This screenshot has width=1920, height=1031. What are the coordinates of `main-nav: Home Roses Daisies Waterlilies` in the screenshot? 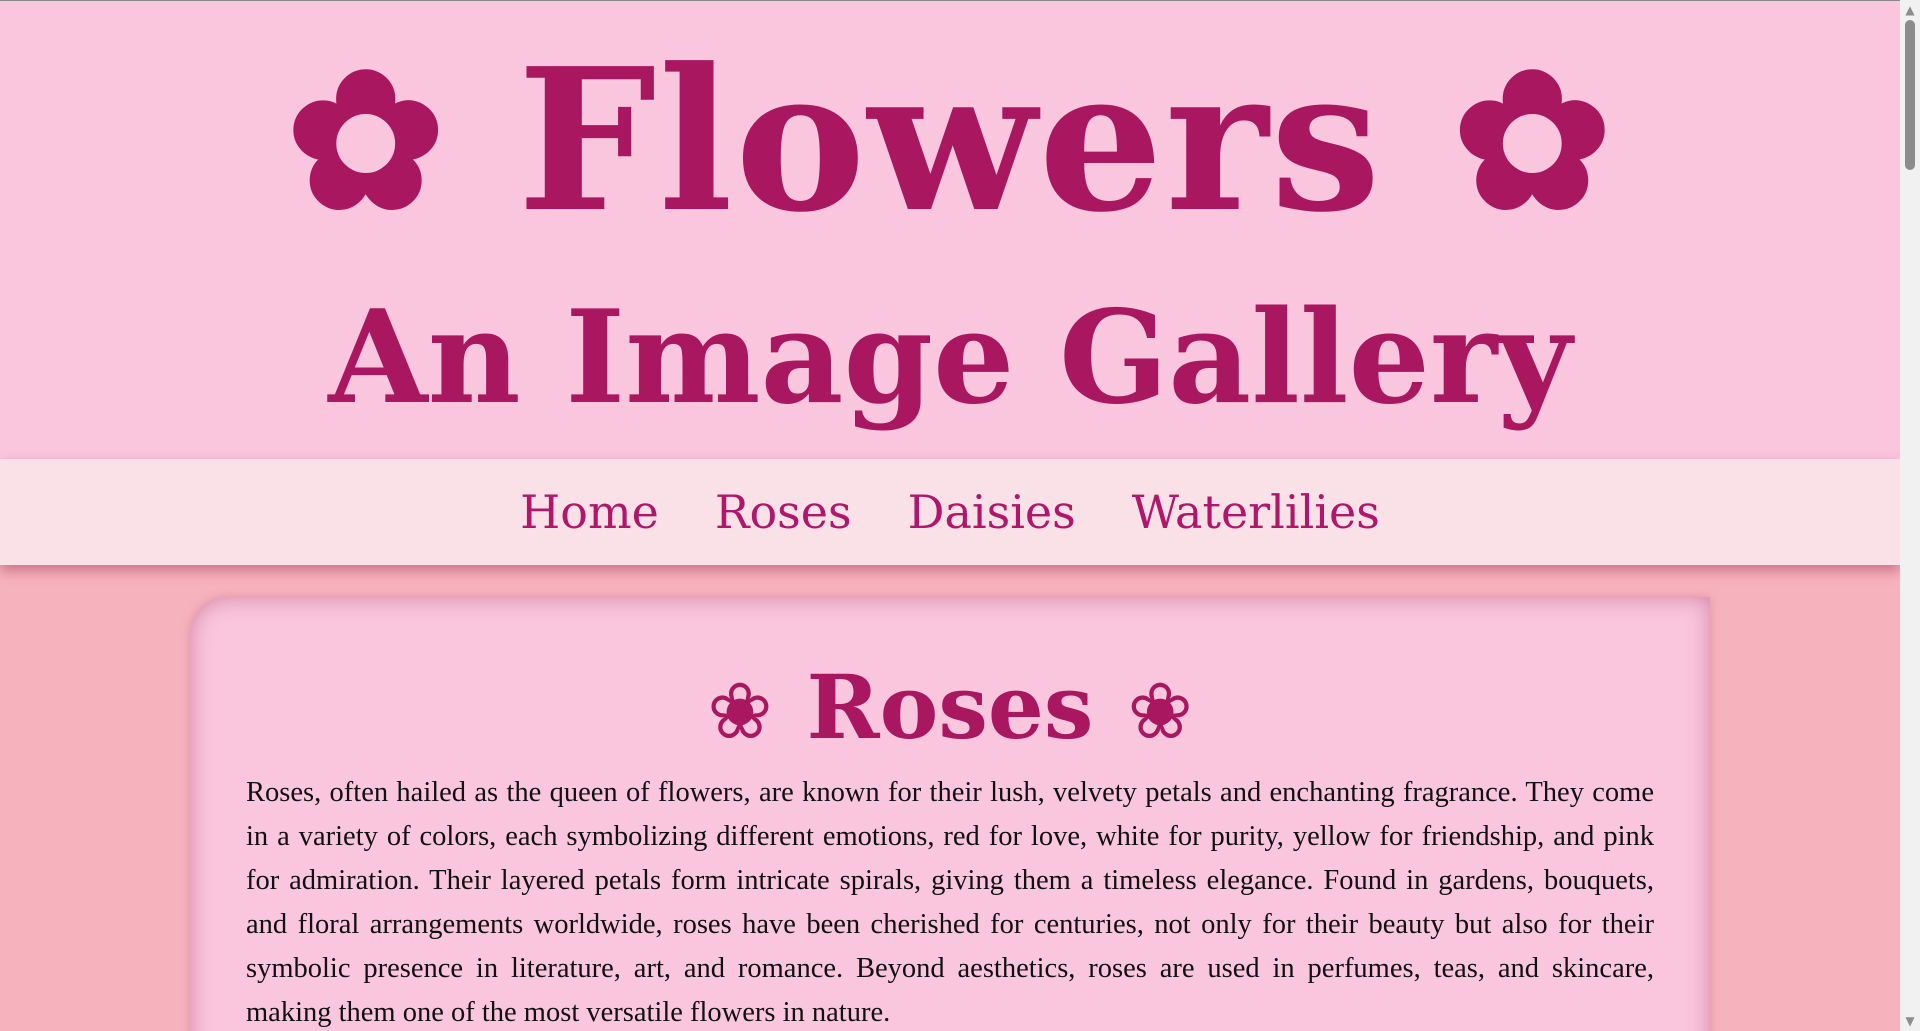 It's located at (950, 512).